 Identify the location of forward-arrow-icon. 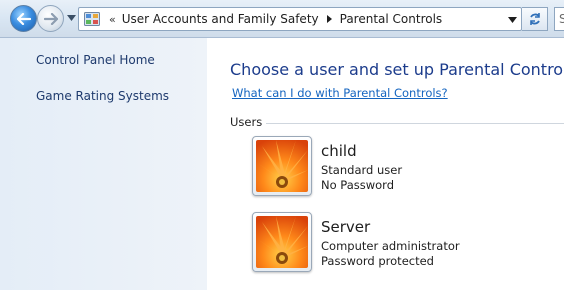
(50, 18).